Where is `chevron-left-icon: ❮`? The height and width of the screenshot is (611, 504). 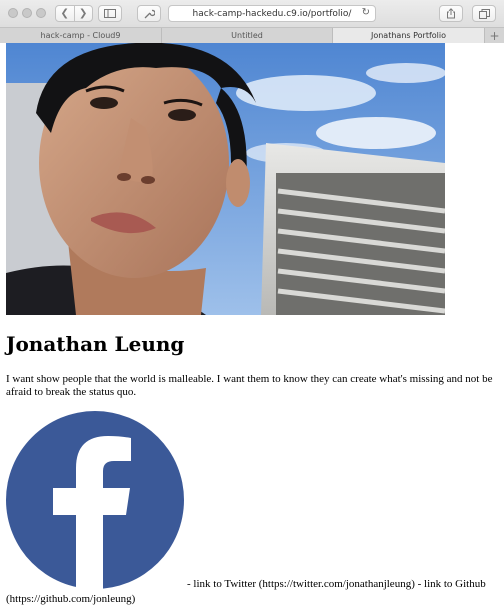 chevron-left-icon: ❮ is located at coordinates (65, 13).